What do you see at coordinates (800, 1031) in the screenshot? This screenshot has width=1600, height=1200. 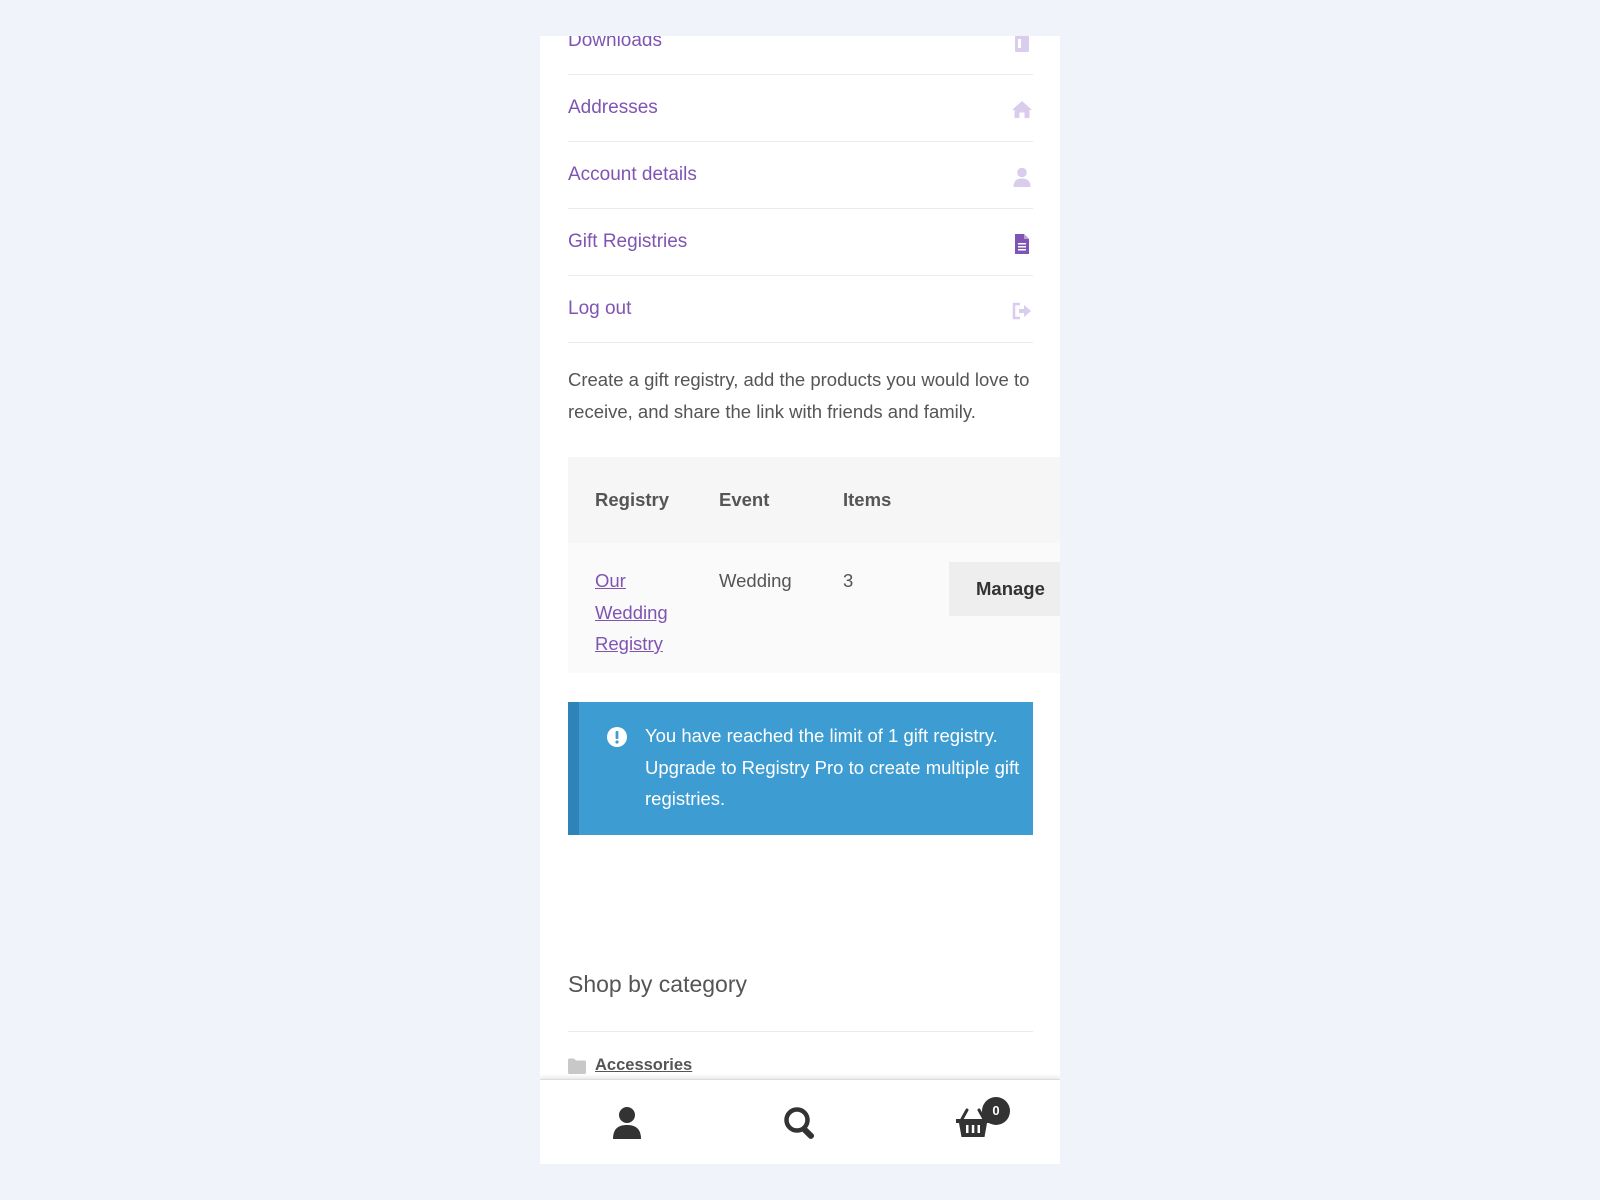 I see `divider` at bounding box center [800, 1031].